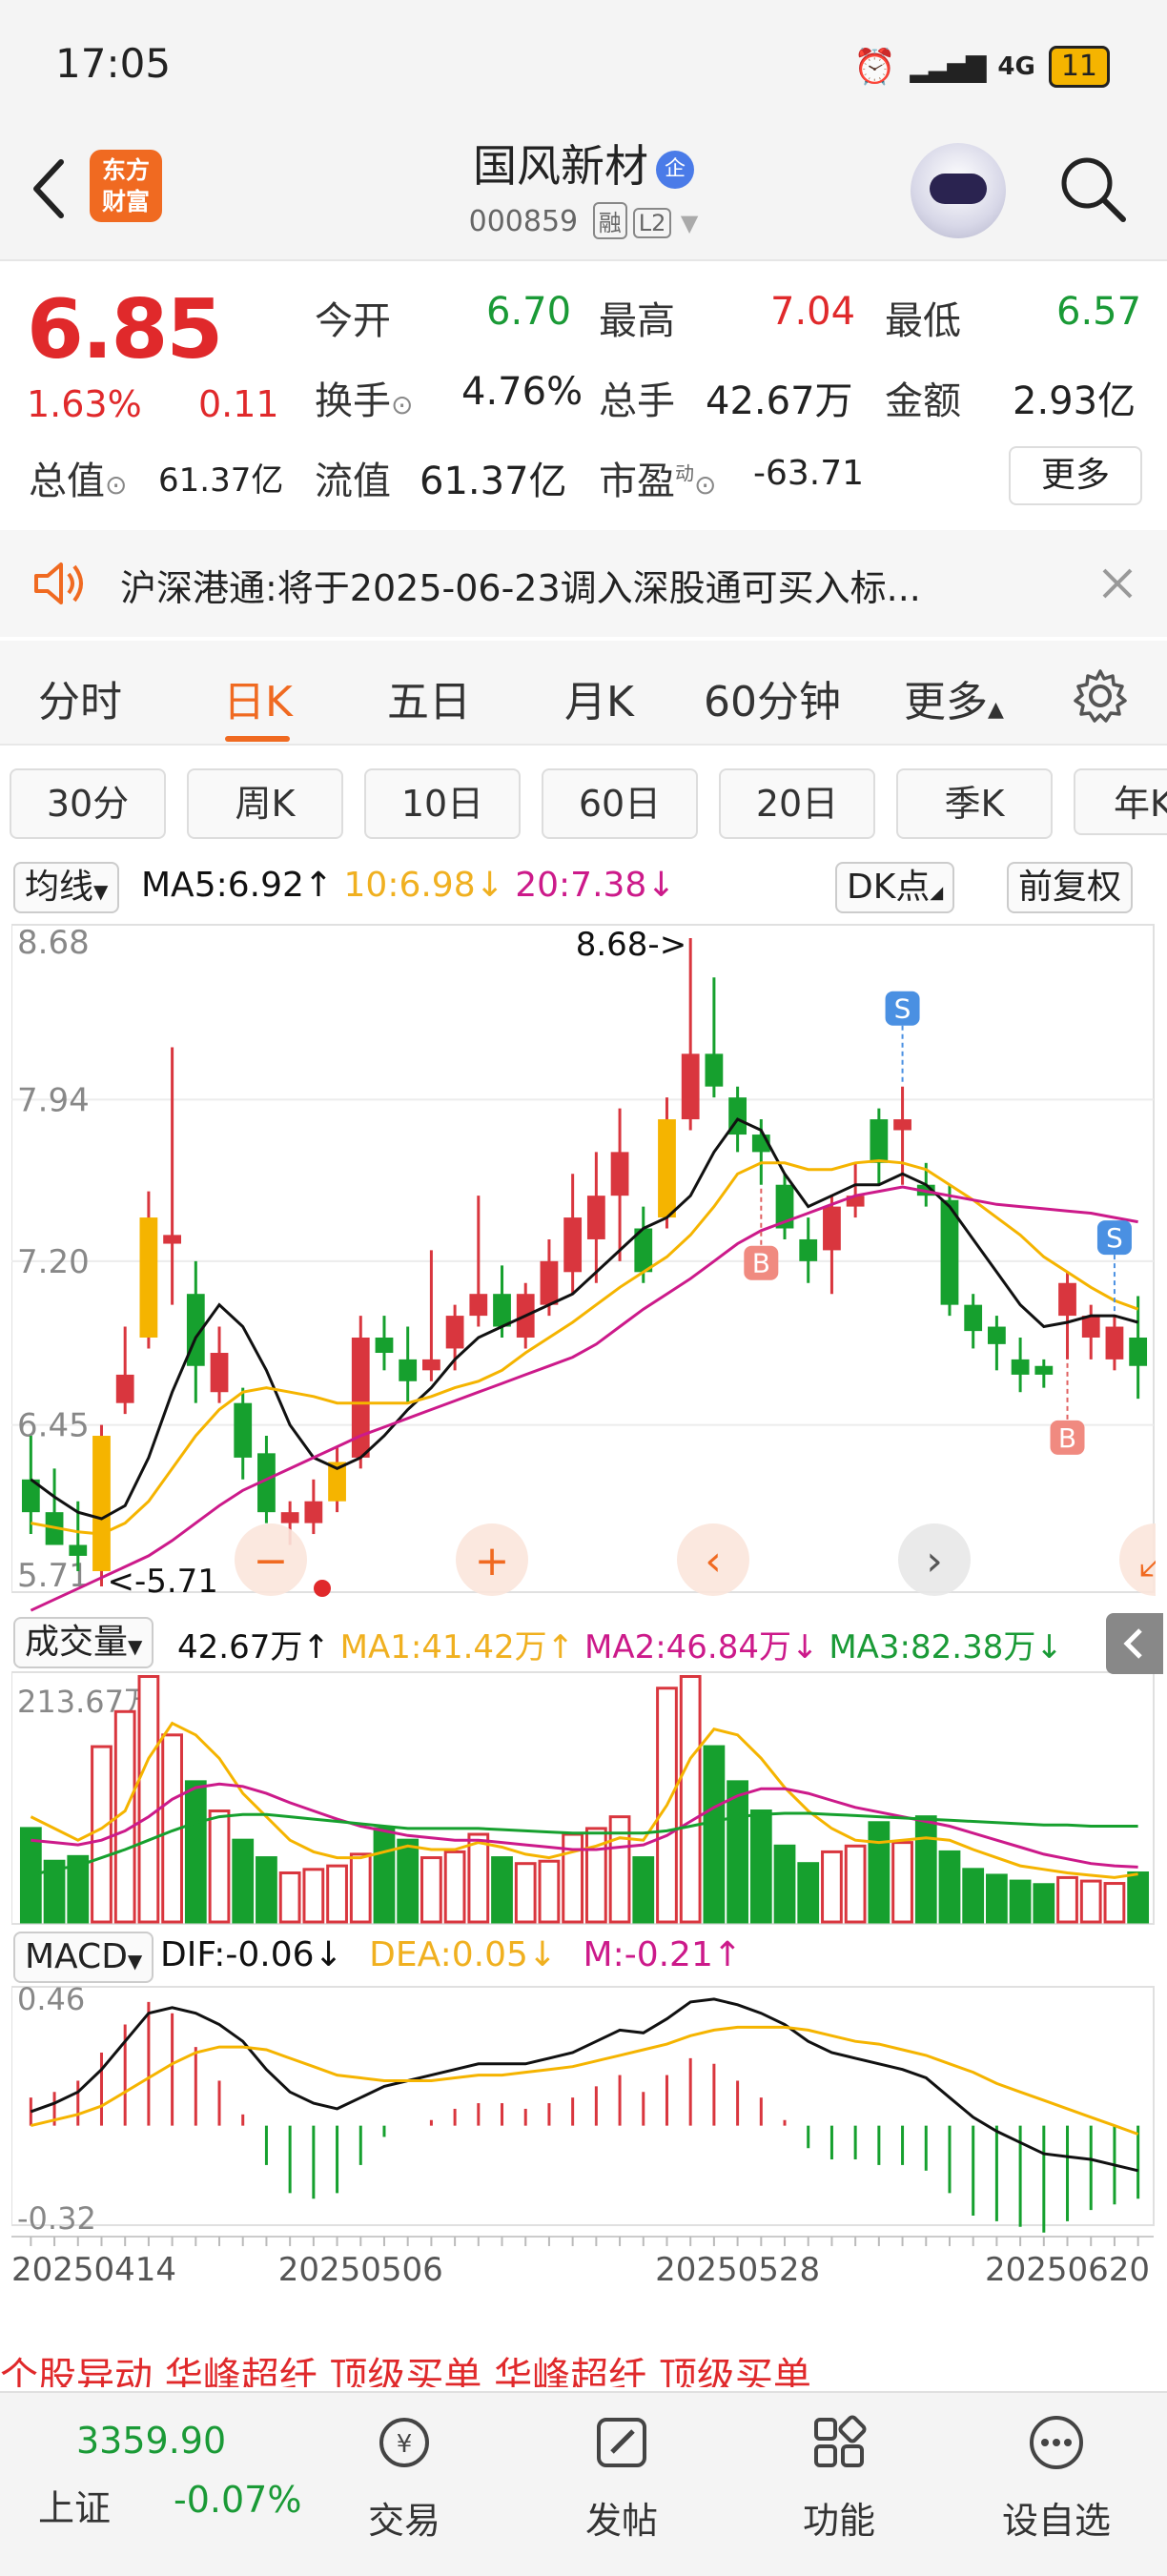 Image resolution: width=1167 pixels, height=2576 pixels. I want to click on price-tick-label: 7.94, so click(53, 1100).